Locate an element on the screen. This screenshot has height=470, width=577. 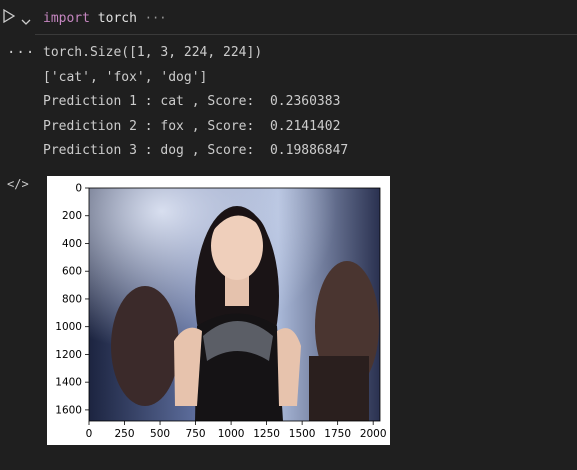
y-tick-label: 0 is located at coordinates (78, 189).